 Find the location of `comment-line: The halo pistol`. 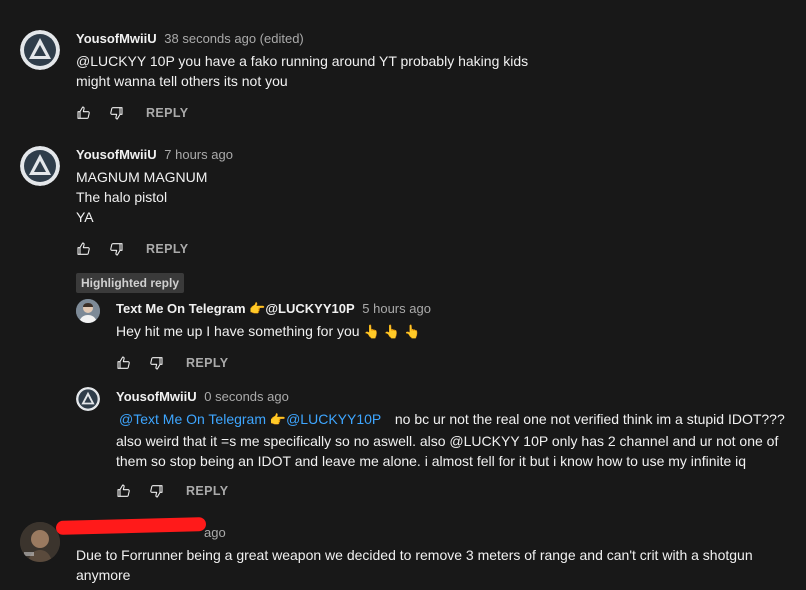

comment-line: The halo pistol is located at coordinates (122, 197).